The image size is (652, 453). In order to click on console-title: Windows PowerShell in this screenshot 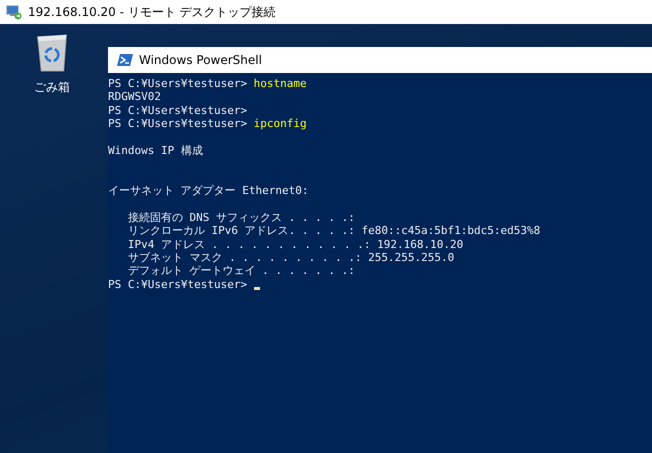, I will do `click(200, 60)`.